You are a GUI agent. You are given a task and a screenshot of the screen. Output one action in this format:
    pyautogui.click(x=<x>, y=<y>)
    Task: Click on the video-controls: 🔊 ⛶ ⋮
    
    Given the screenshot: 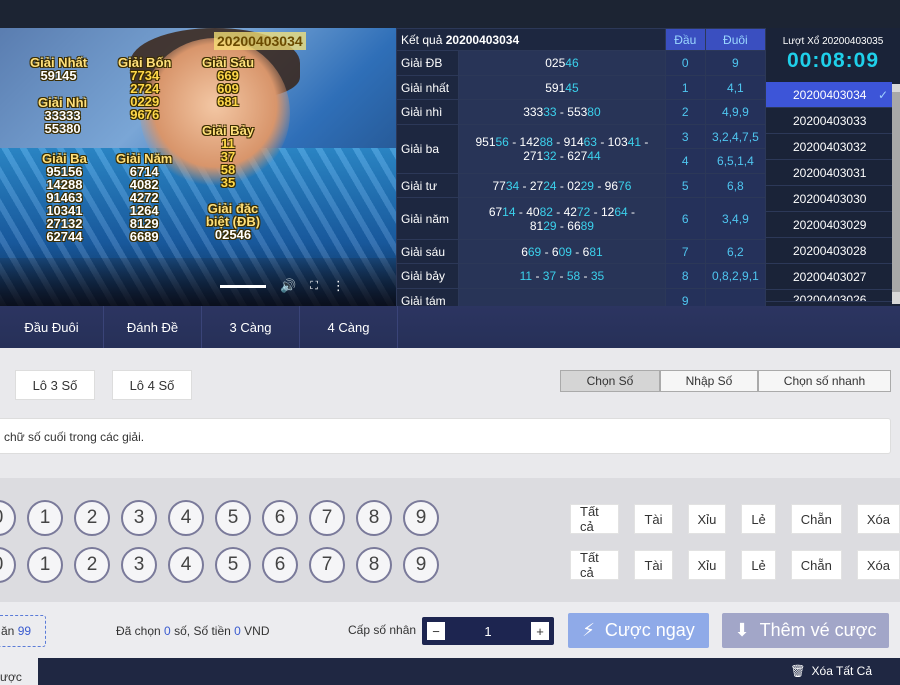 What is the action you would take?
    pyautogui.click(x=282, y=286)
    